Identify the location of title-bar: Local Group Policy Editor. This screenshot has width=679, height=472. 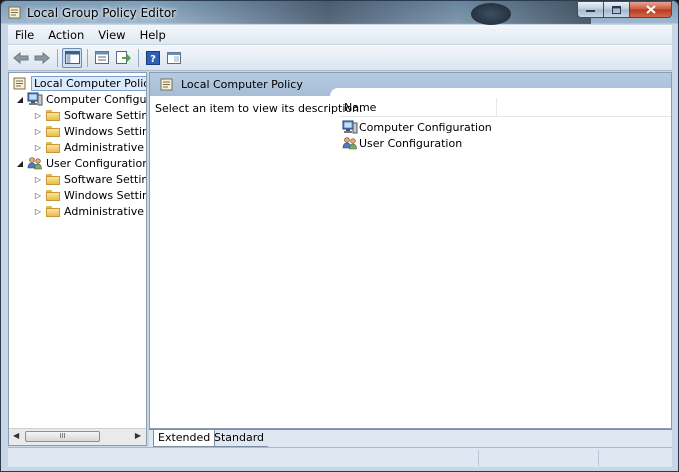
(339, 13).